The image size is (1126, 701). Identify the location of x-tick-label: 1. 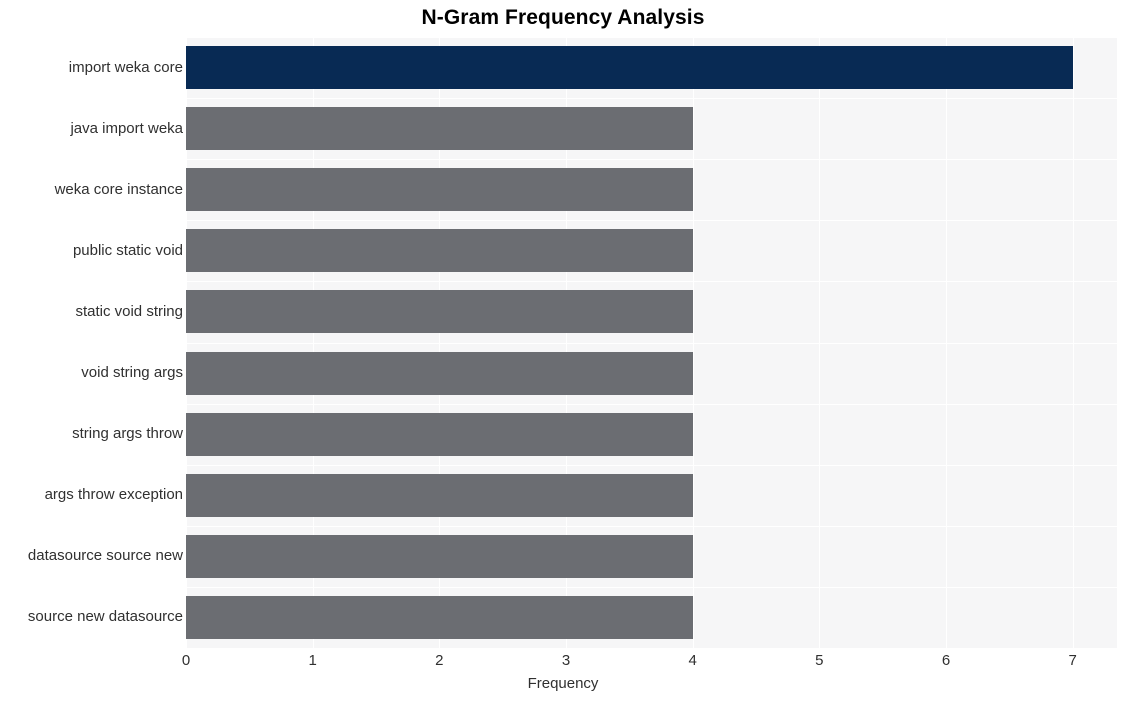
(312, 660).